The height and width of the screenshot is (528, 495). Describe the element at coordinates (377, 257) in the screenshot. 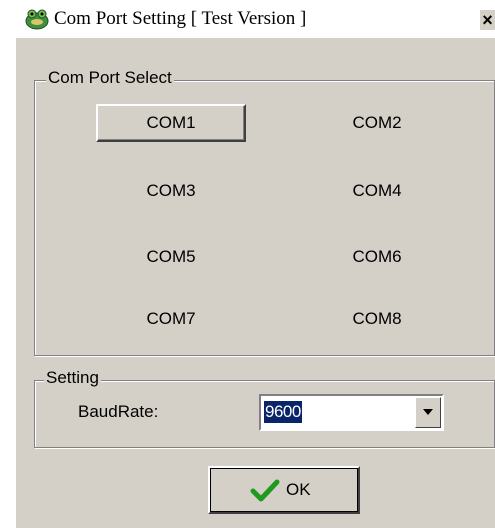

I see `com6-button: COM6` at that location.